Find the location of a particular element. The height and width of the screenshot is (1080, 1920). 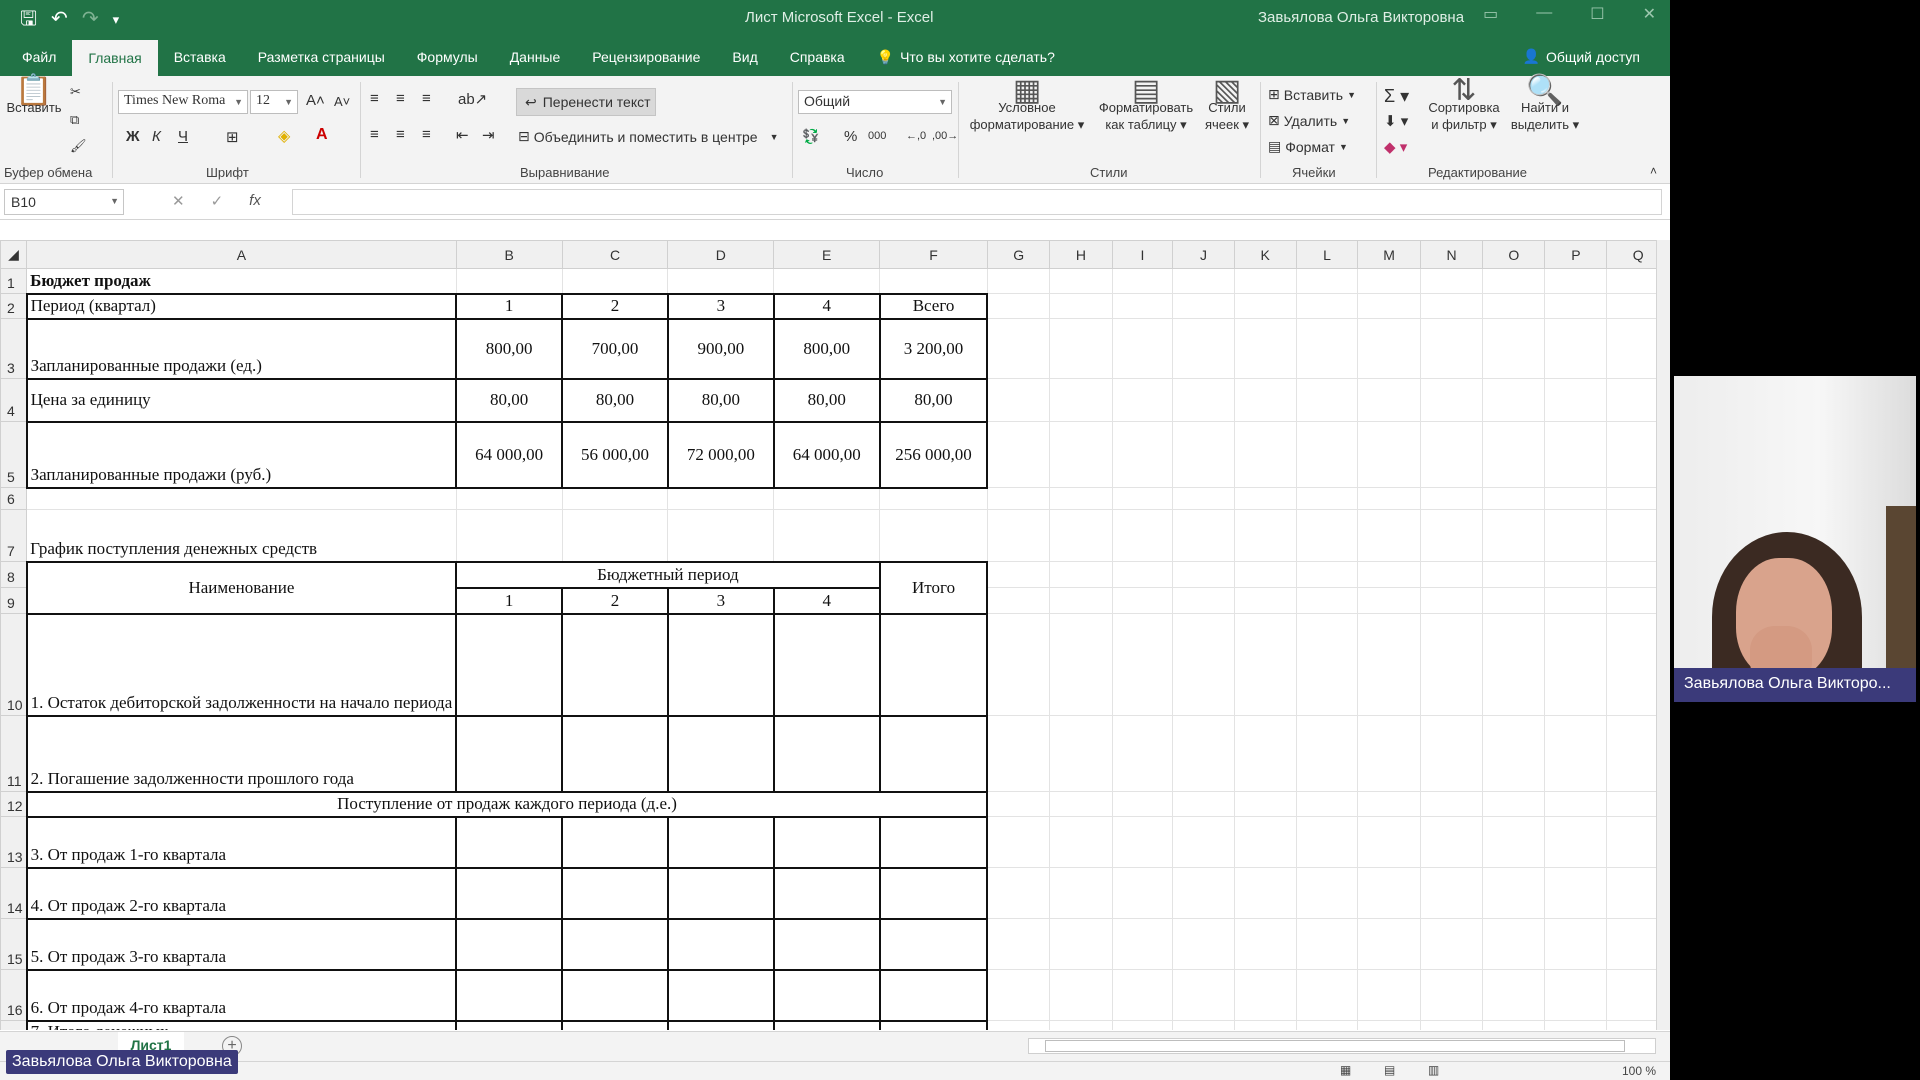

row-header: 10 is located at coordinates (14, 664).